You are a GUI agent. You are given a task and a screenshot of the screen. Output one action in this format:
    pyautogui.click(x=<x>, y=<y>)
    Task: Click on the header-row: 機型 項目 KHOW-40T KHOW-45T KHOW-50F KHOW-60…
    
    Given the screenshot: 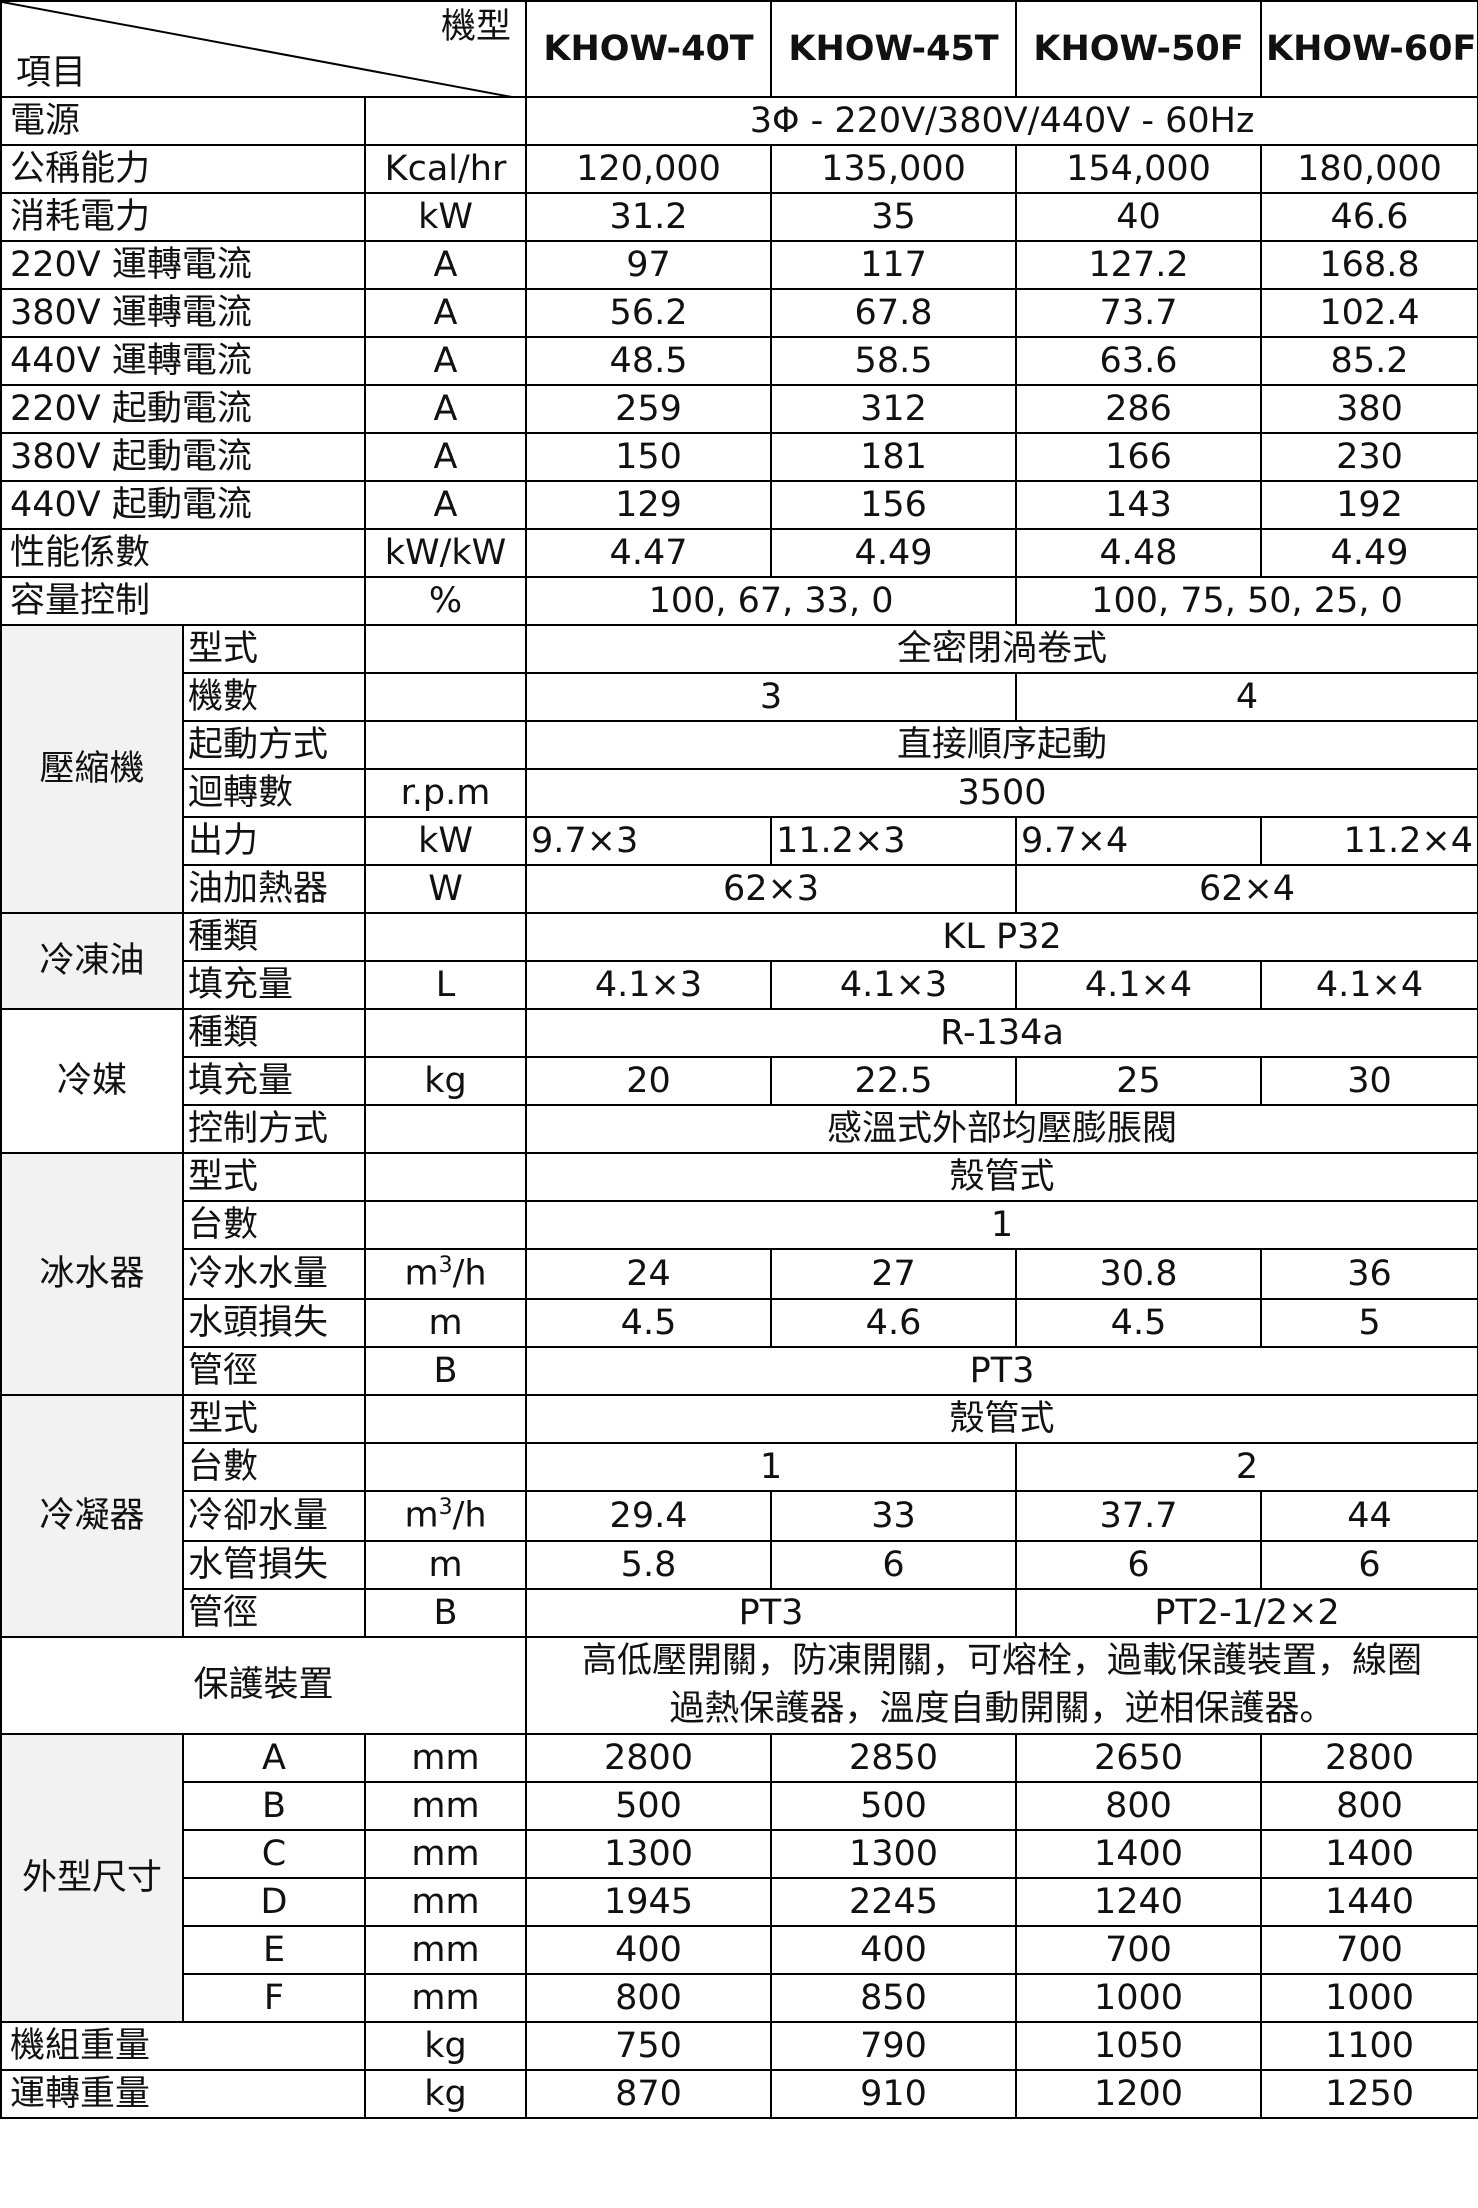 What is the action you would take?
    pyautogui.click(x=739, y=49)
    